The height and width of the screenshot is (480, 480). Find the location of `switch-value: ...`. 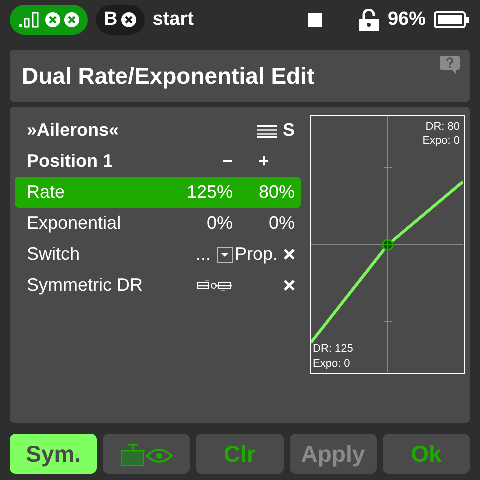

switch-value: ... is located at coordinates (203, 254).